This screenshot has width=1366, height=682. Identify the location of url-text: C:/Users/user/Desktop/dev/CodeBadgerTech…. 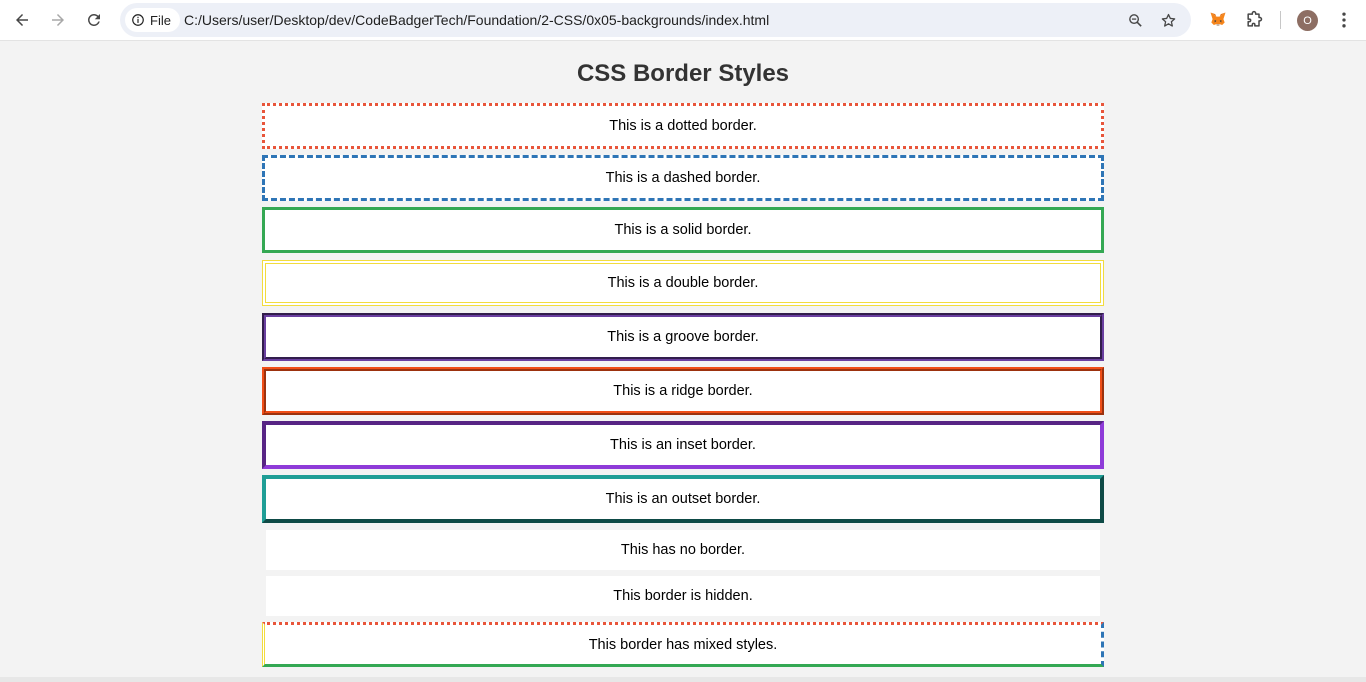
(476, 20).